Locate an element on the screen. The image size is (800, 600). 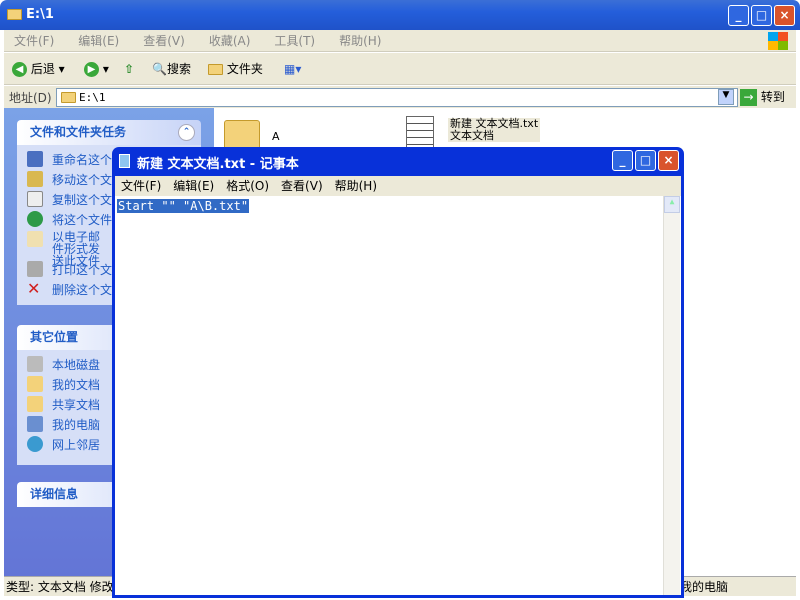
documents-folder-icon is located at coordinates (35, 384).